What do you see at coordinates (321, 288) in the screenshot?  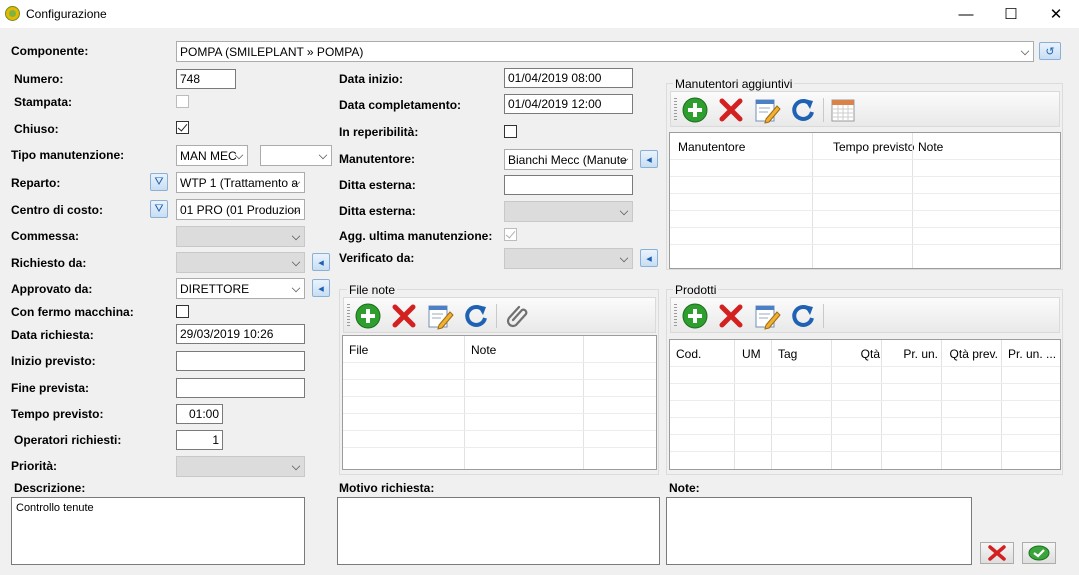 I see `approvato-da-back-button: ◂` at bounding box center [321, 288].